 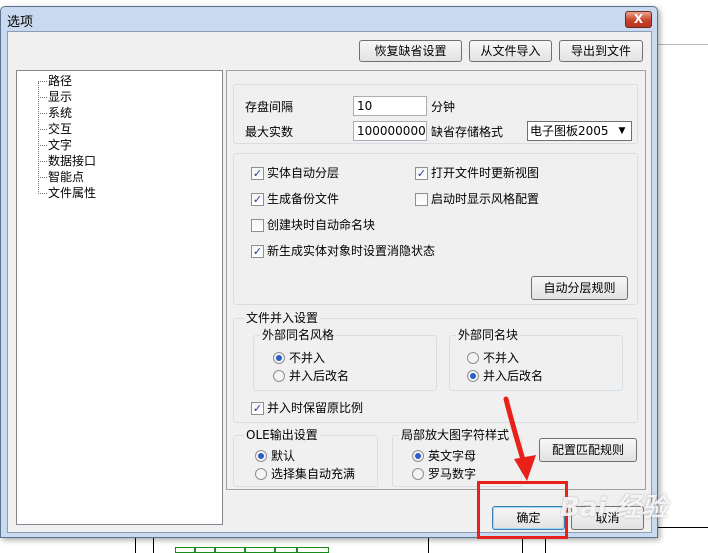 I want to click on ole-output-group-title: OLE输出设置, so click(x=282, y=435).